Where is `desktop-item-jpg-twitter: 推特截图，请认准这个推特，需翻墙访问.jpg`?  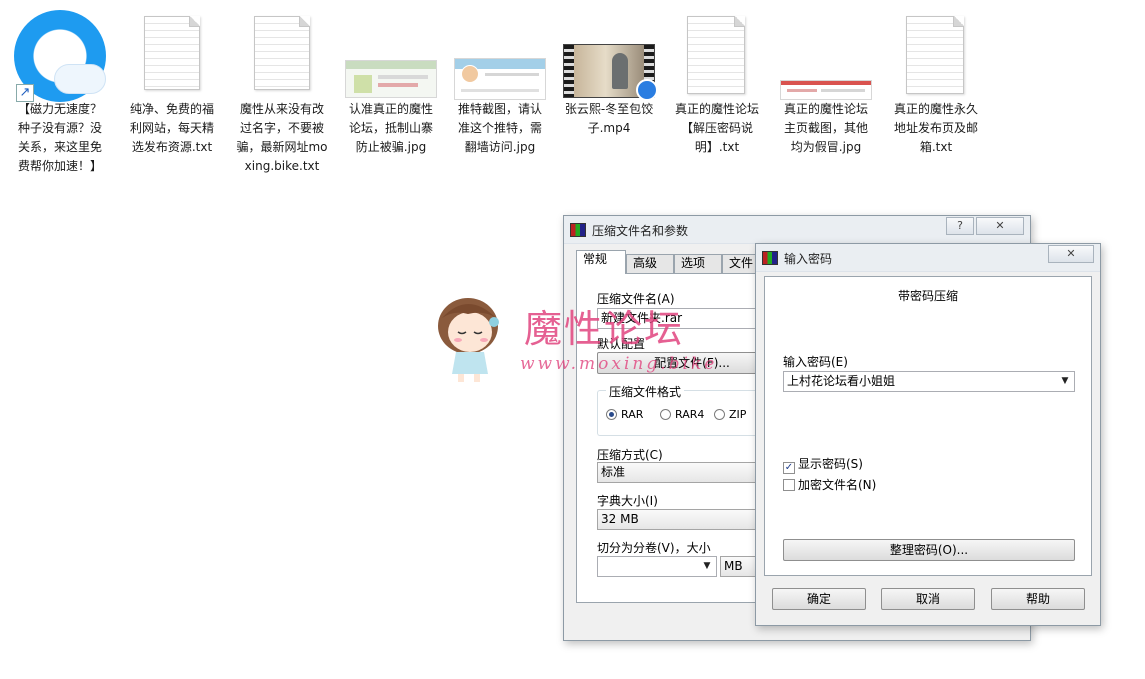
desktop-item-jpg-twitter: 推特截图，请认准这个推特，需翻墙访问.jpg is located at coordinates (500, 82).